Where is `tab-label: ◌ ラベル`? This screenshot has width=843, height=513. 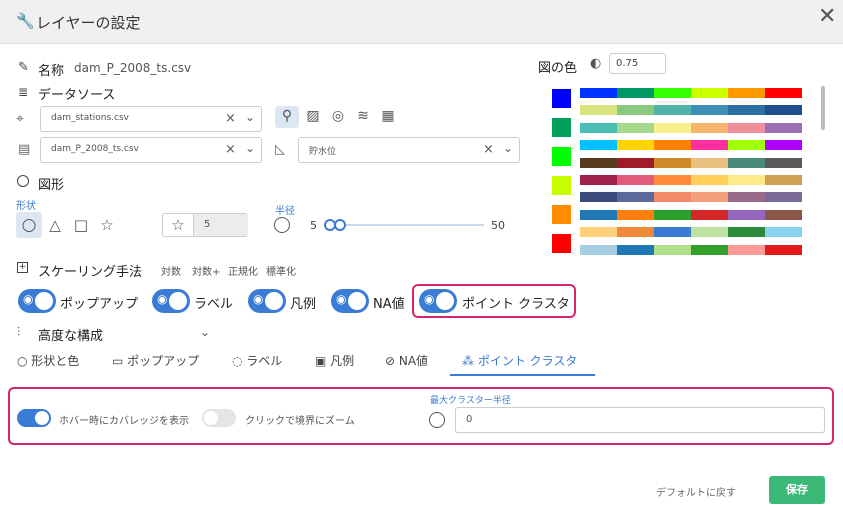 tab-label: ◌ ラベル is located at coordinates (257, 364).